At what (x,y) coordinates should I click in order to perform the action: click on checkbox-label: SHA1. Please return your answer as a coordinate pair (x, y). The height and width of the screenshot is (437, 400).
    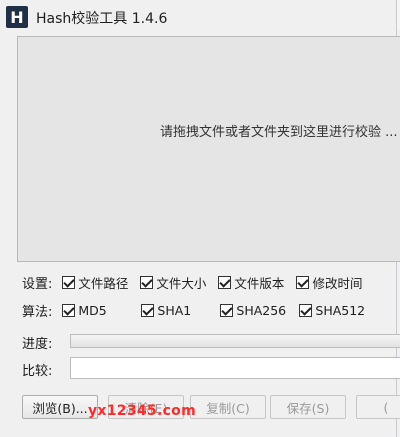
    Looking at the image, I should click on (174, 310).